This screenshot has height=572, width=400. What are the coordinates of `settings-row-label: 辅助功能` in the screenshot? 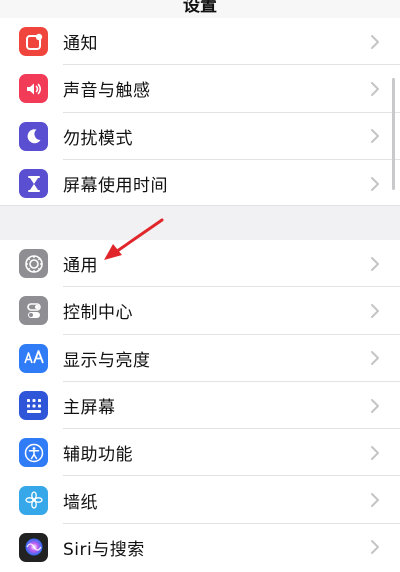 It's located at (98, 455).